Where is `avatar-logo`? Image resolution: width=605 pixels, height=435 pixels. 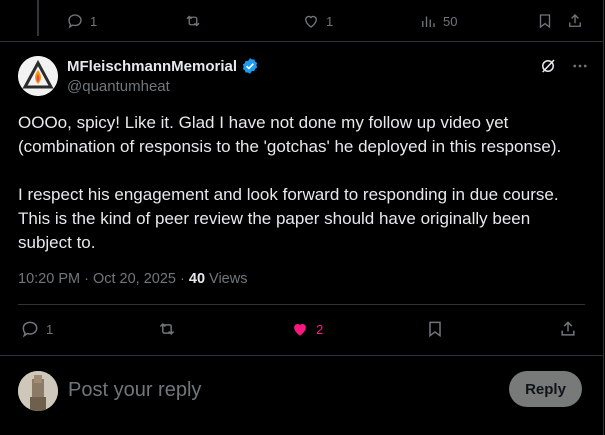 avatar-logo is located at coordinates (38, 76).